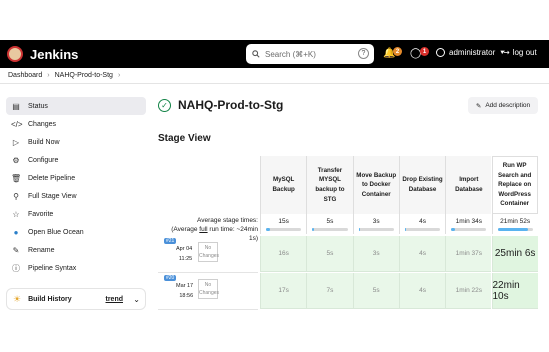 The image size is (549, 352). I want to click on stage-run-cell: 17s, so click(283, 291).